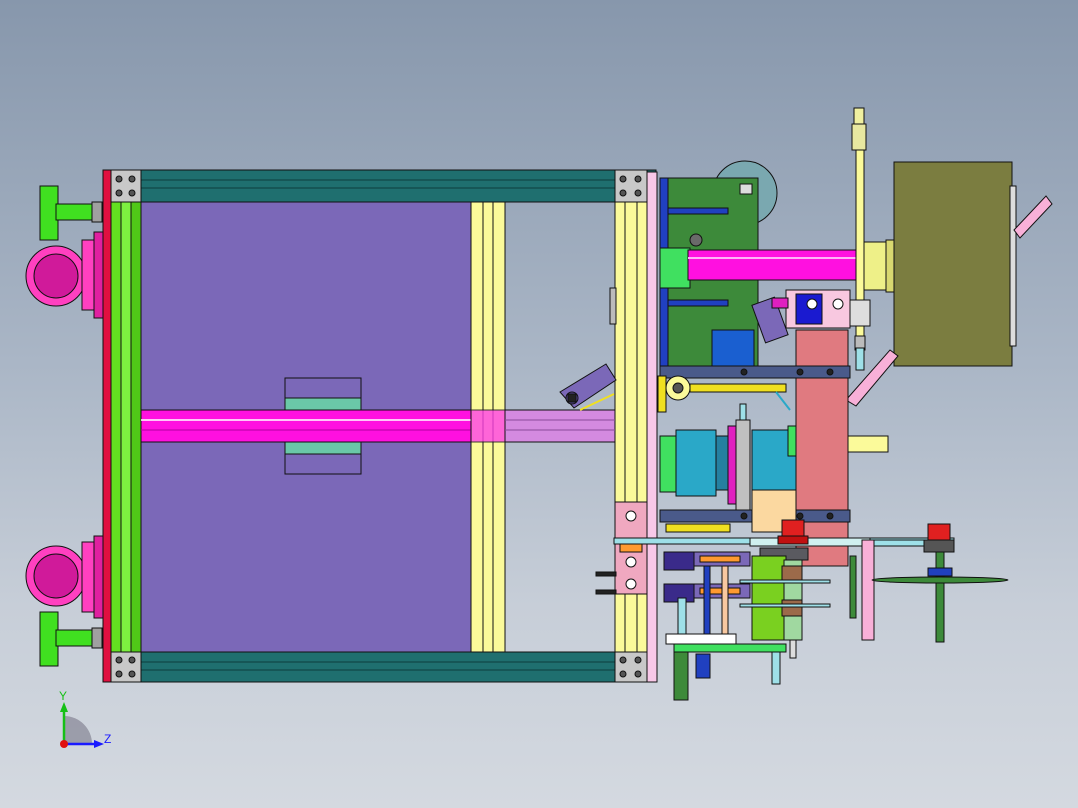 The height and width of the screenshot is (808, 1078). Describe the element at coordinates (774, 479) in the screenshot. I see `stepper-motor-right` at that location.